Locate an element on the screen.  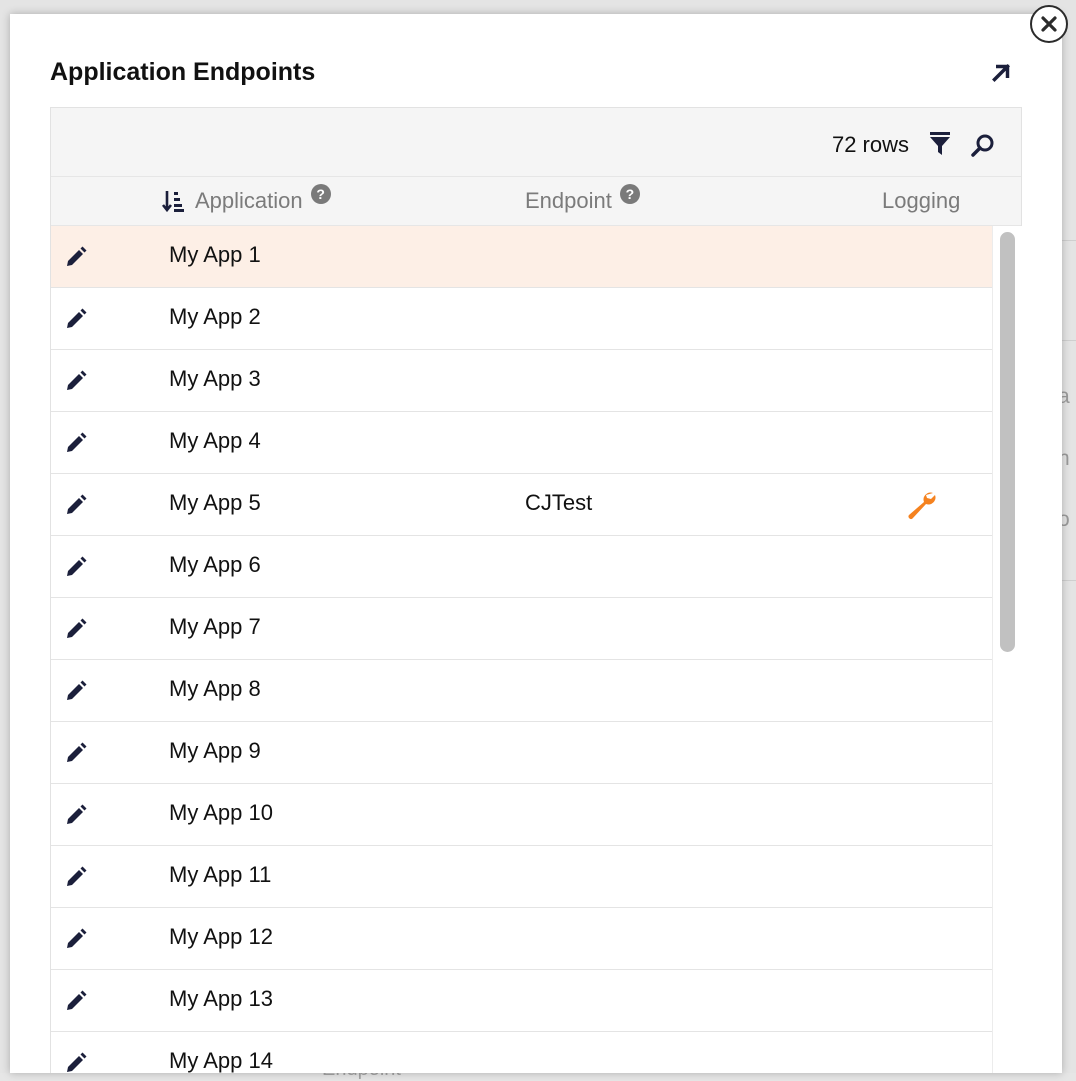
table-row: My App 12 is located at coordinates (521, 939).